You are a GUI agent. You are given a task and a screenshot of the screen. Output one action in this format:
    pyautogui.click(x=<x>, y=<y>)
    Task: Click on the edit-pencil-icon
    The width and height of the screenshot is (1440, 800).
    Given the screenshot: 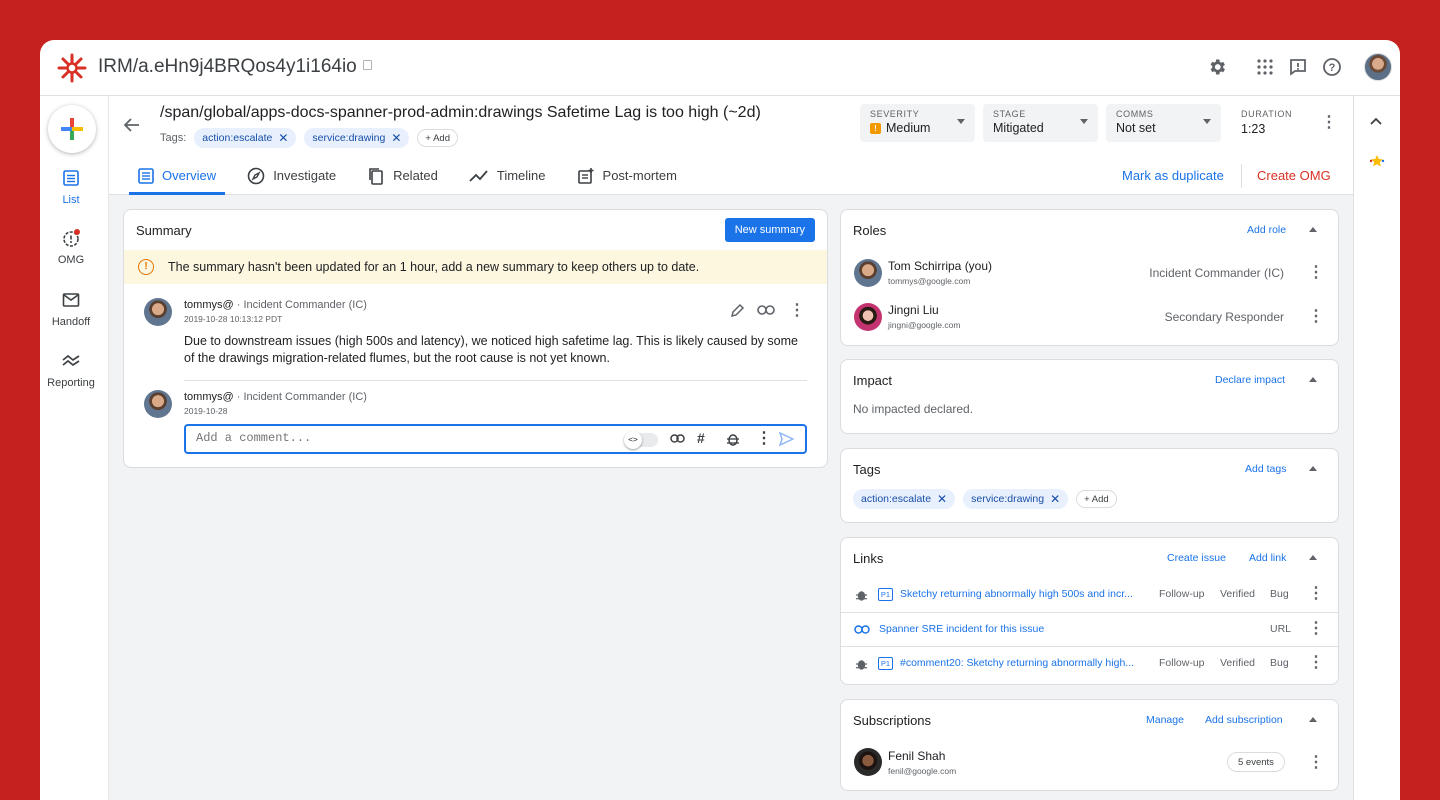 What is the action you would take?
    pyautogui.click(x=737, y=310)
    